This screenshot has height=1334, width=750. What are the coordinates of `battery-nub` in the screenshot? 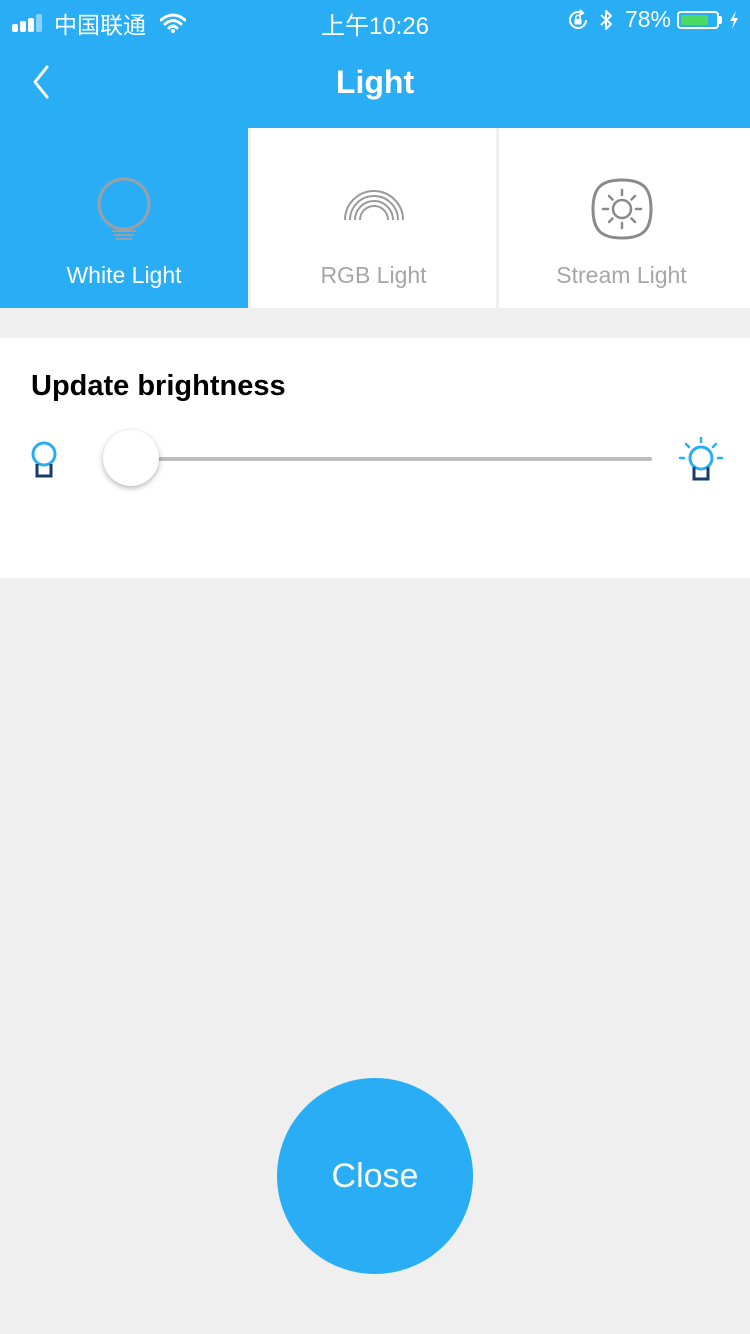 It's located at (720, 19).